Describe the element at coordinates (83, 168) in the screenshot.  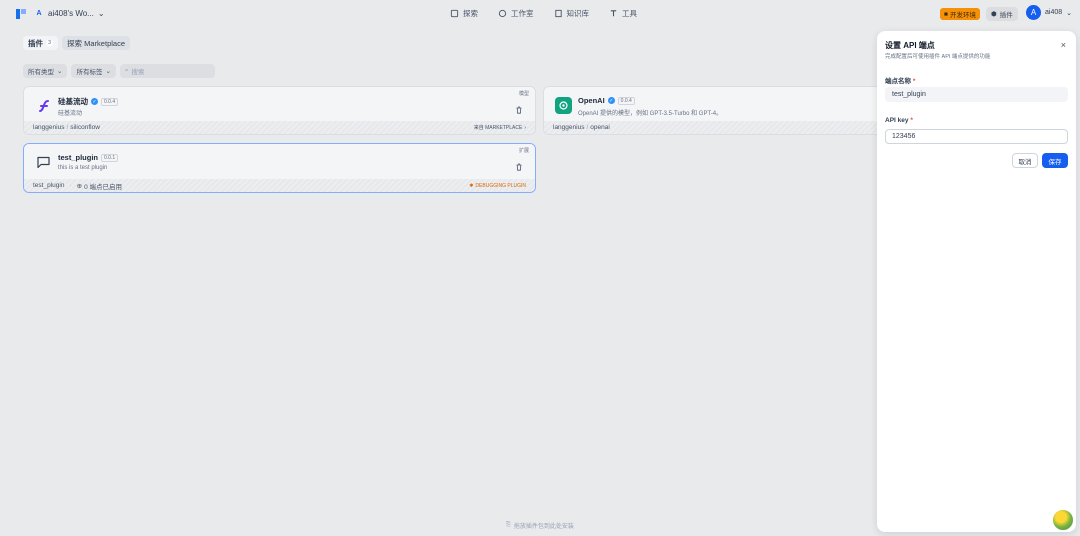
I see `plugin-description: this is a test plugin` at that location.